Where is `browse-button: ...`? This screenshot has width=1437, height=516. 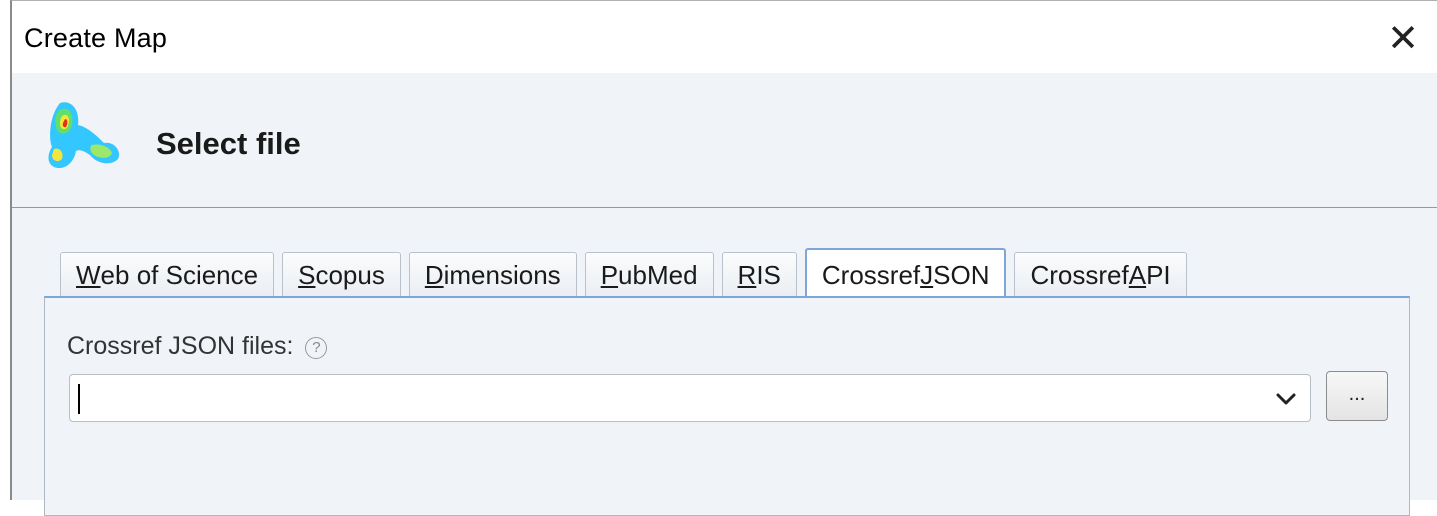
browse-button: ... is located at coordinates (1357, 396).